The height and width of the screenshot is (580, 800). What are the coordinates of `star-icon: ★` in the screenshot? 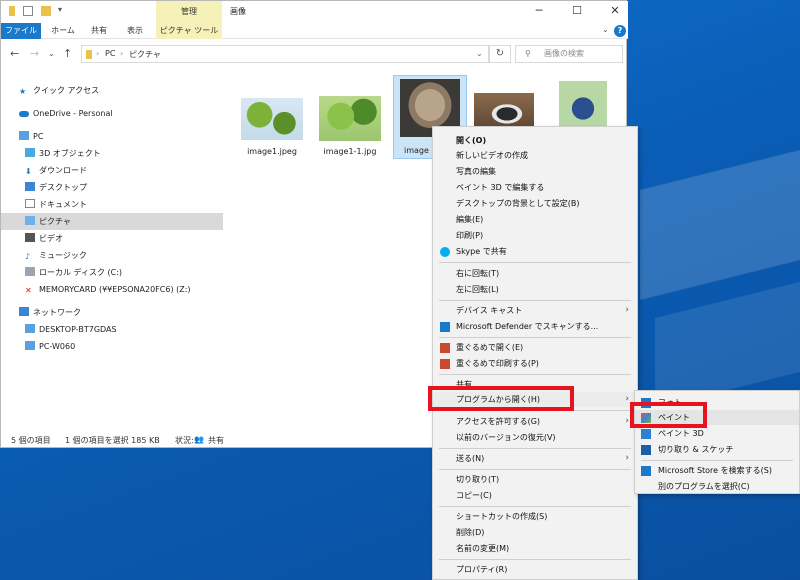 It's located at (23, 91).